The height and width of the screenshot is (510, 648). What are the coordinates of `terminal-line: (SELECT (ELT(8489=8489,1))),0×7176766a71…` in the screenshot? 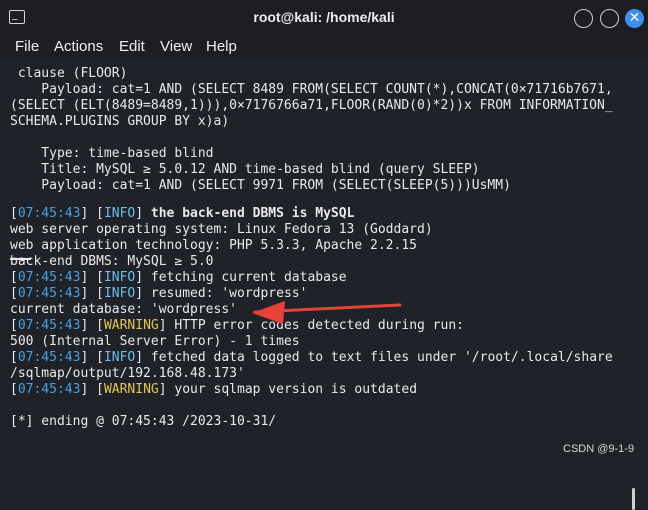 It's located at (311, 105).